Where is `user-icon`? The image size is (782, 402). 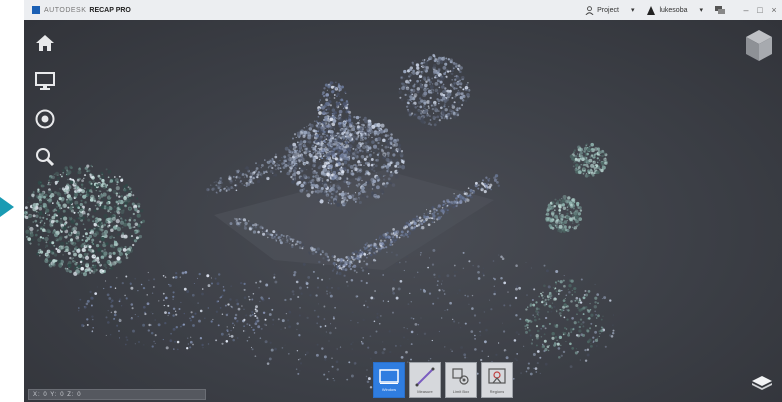
user-icon is located at coordinates (651, 10).